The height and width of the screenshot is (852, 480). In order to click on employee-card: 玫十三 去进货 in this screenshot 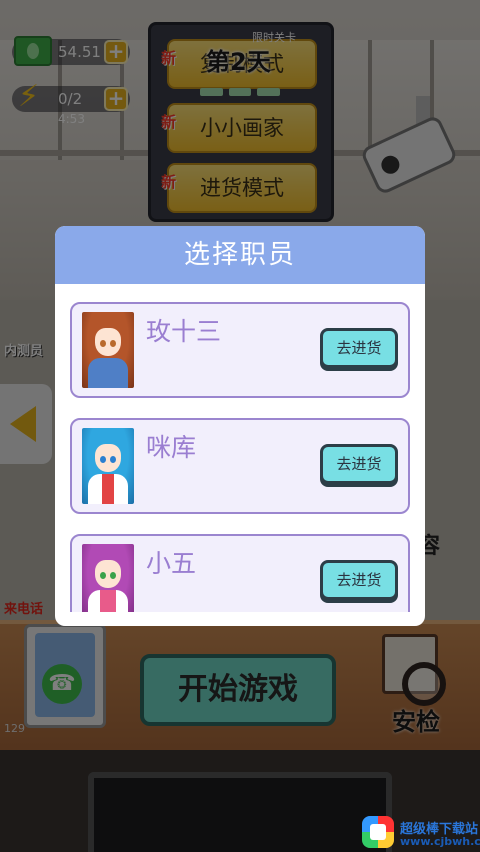, I will do `click(240, 350)`.